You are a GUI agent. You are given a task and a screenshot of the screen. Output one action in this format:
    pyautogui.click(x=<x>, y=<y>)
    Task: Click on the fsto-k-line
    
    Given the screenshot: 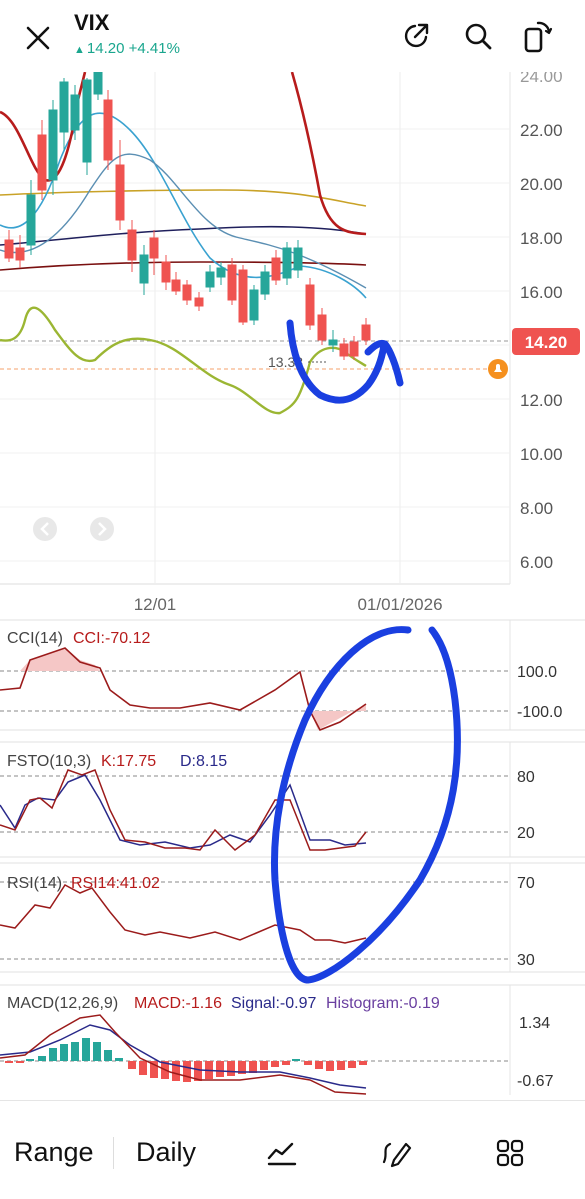 What is the action you would take?
    pyautogui.click(x=183, y=810)
    